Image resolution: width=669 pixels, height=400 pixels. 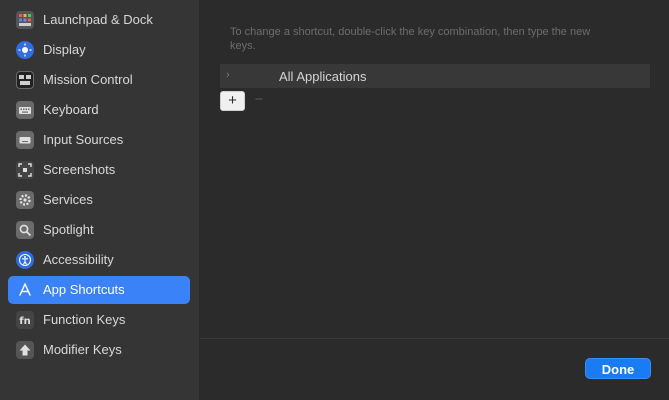 What do you see at coordinates (83, 139) in the screenshot?
I see `sidebar-item-label: Input Sources` at bounding box center [83, 139].